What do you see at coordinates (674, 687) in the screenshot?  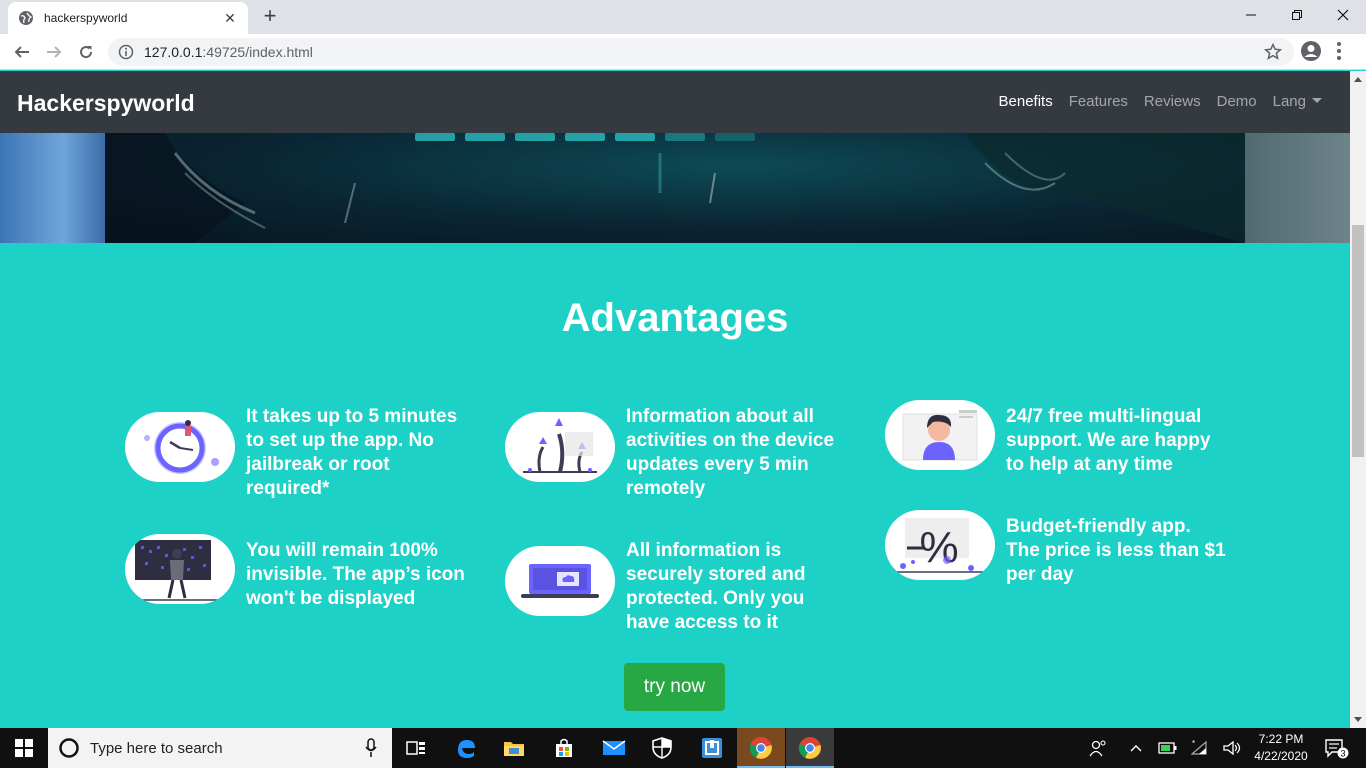 I see `try-now-button: try now` at bounding box center [674, 687].